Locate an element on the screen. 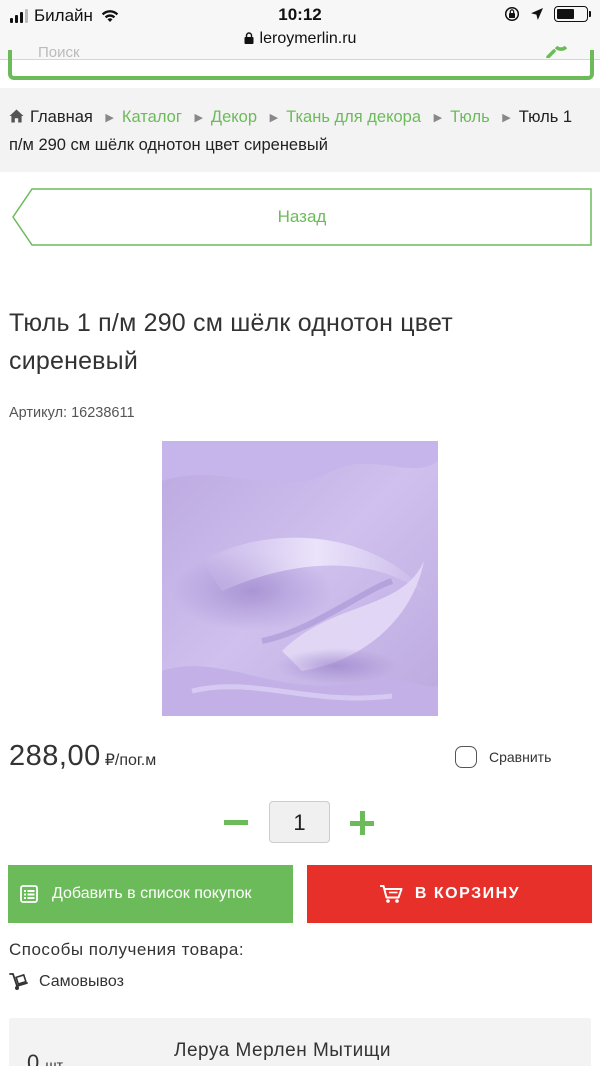 The height and width of the screenshot is (1066, 600). location-arrow-icon is located at coordinates (537, 14).